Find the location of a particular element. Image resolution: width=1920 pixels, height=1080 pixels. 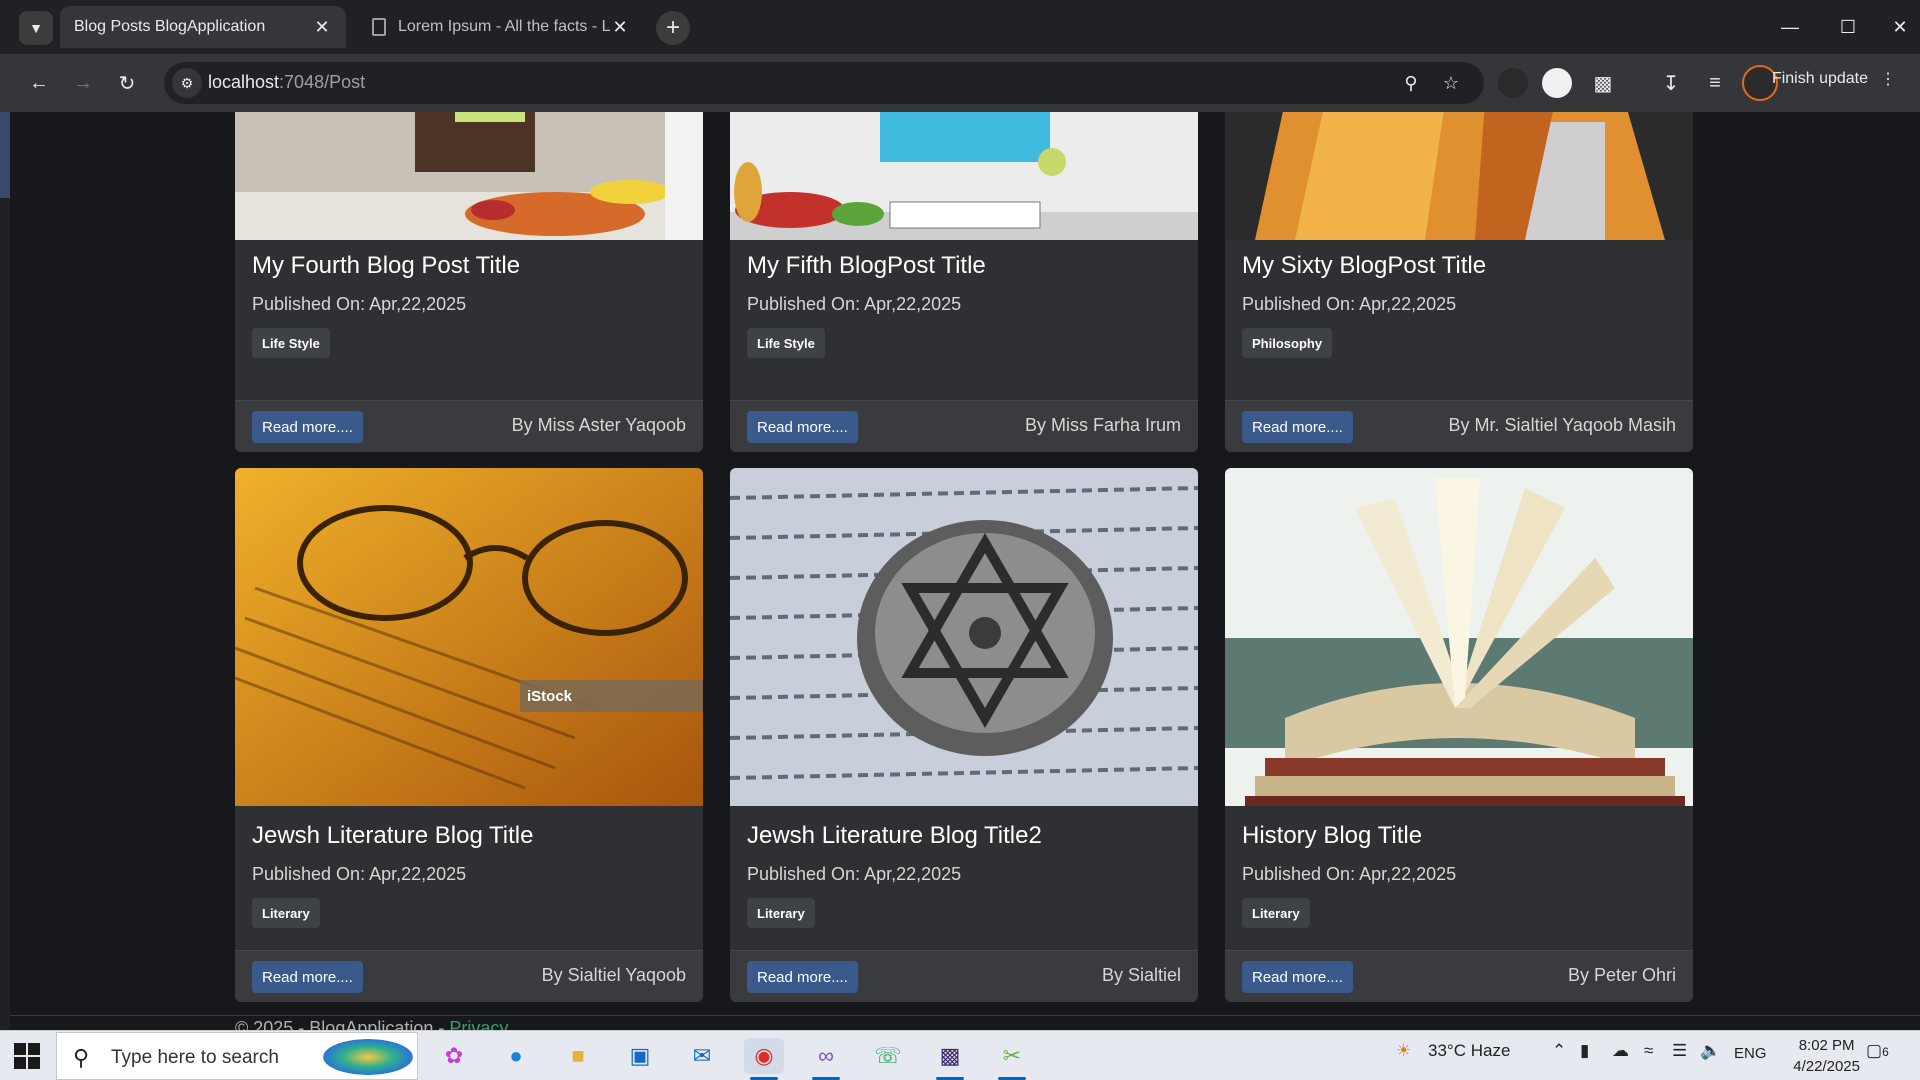

volume-icon: 🔈 is located at coordinates (1710, 1051).